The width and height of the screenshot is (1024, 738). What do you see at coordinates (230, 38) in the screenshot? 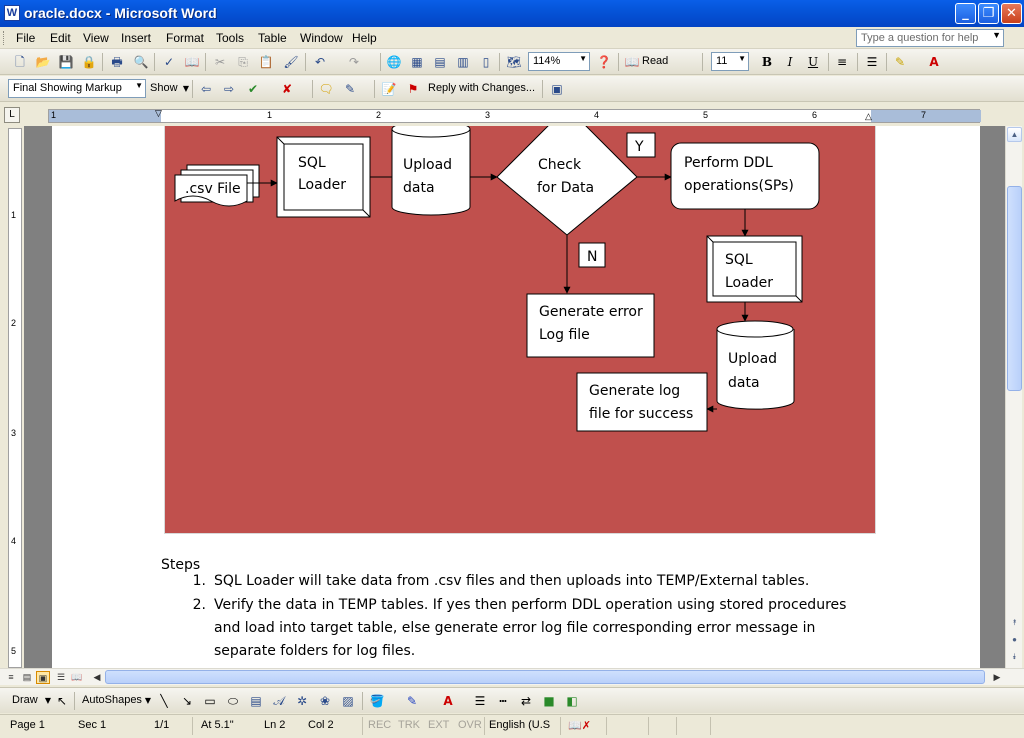
I see `menu-tools: Tools` at bounding box center [230, 38].